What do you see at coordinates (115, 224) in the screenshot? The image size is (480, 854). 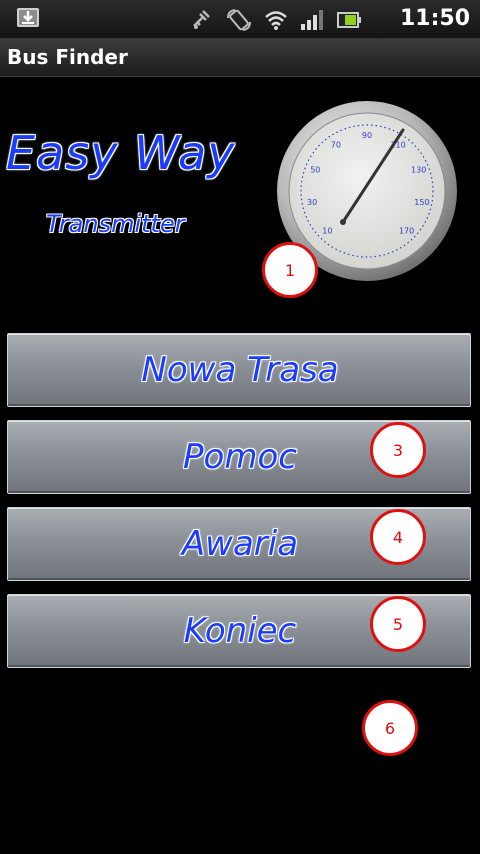 I see `logo-subtitle: Transmitter` at bounding box center [115, 224].